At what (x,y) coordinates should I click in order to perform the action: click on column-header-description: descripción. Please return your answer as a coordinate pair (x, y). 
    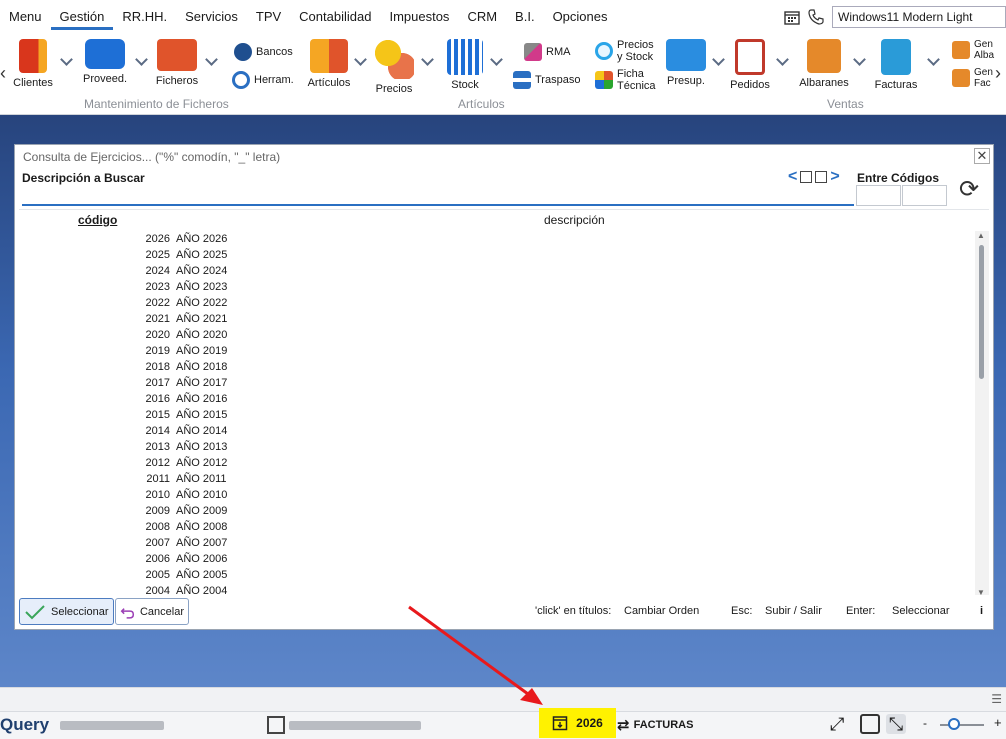
    Looking at the image, I should click on (574, 220).